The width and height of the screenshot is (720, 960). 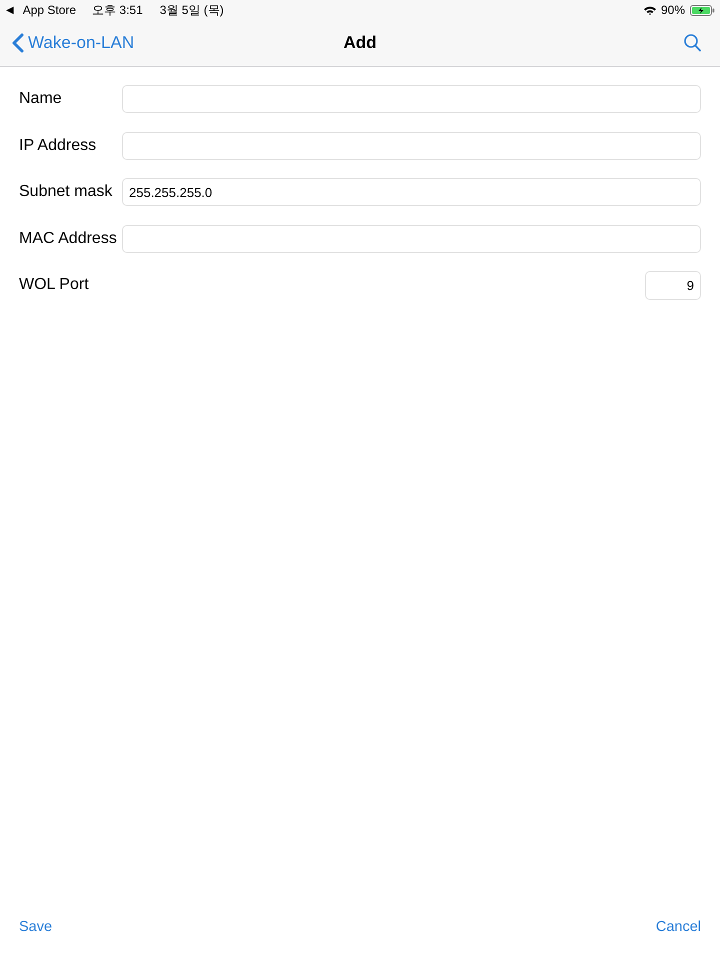 What do you see at coordinates (58, 145) in the screenshot?
I see `field-label: IP Address` at bounding box center [58, 145].